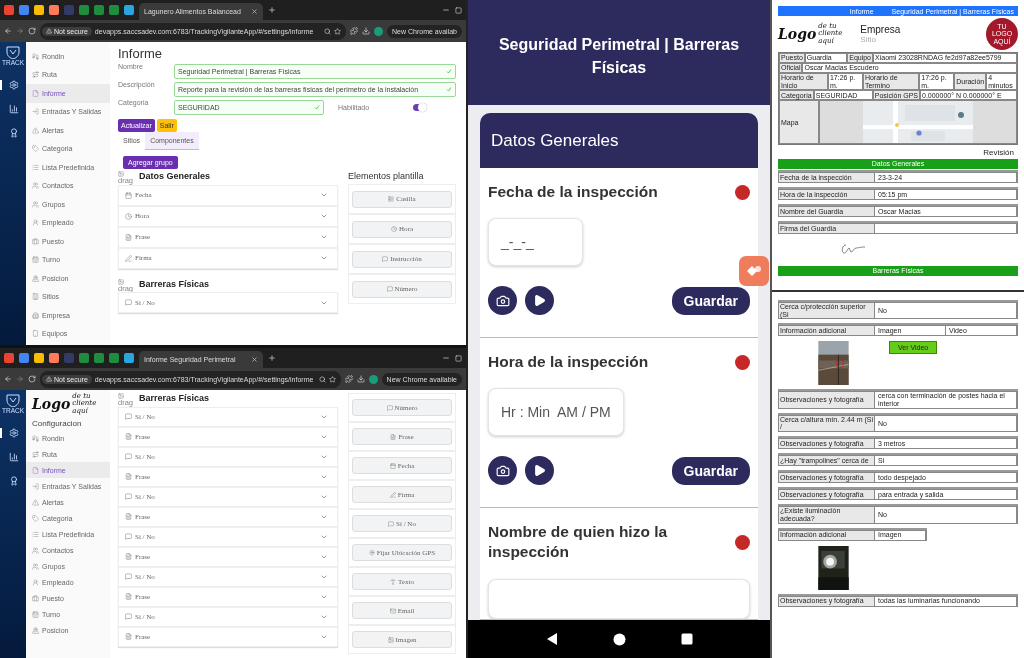 Image resolution: width=1024 pixels, height=658 pixels. I want to click on signature-drawing, so click(853, 249).